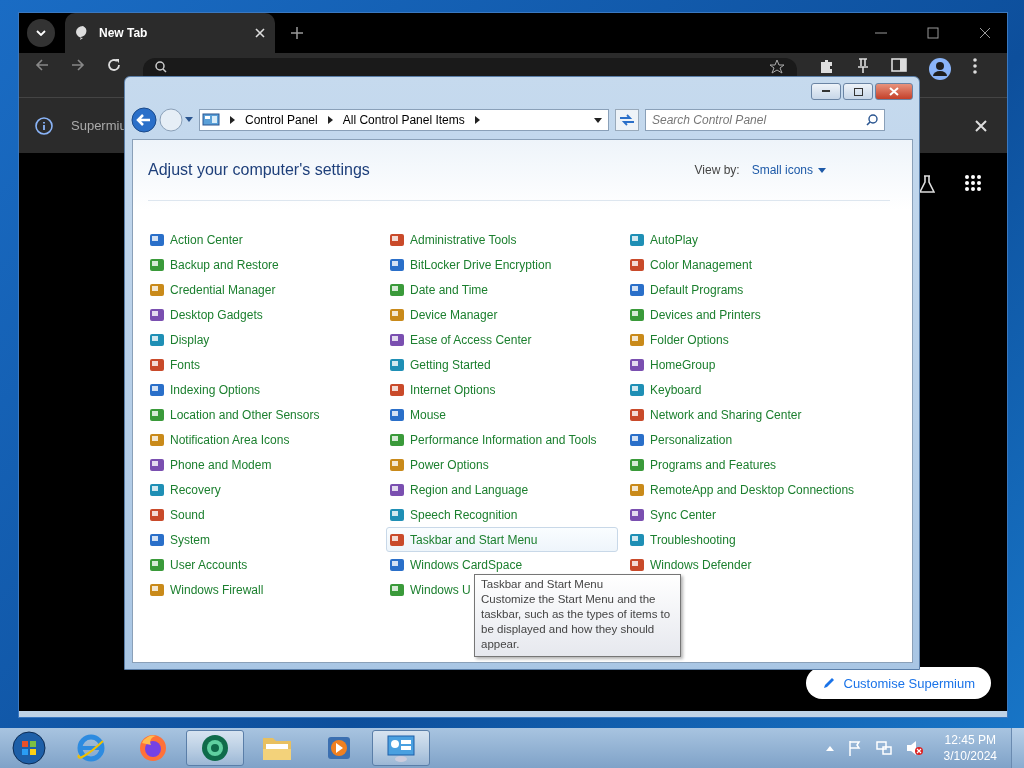 The height and width of the screenshot is (768, 1024). Describe the element at coordinates (717, 170) in the screenshot. I see `view-by-label: View by:` at that location.